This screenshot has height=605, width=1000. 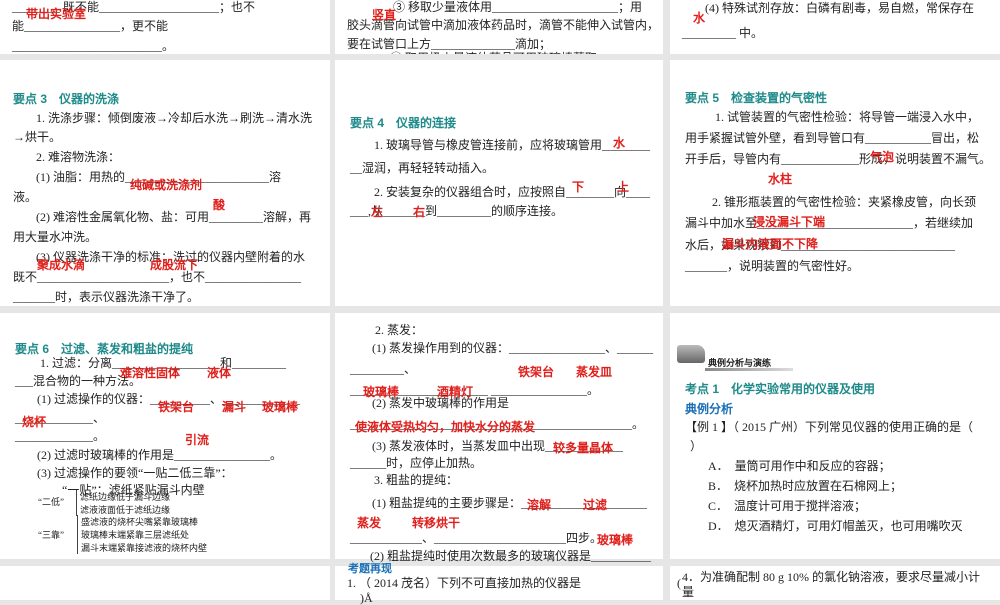 What do you see at coordinates (594, 372) in the screenshot?
I see `answer: 蒸发皿` at bounding box center [594, 372].